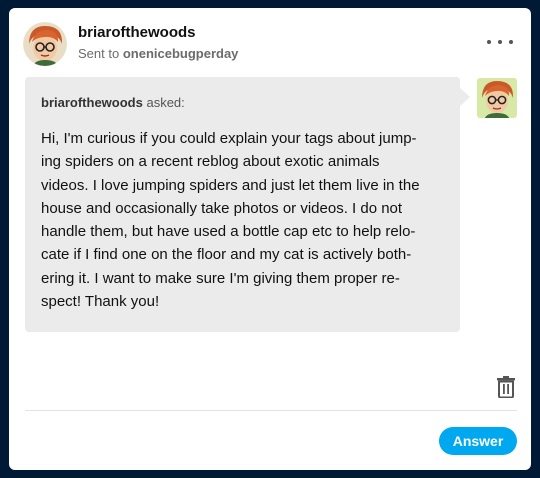 This screenshot has height=478, width=540. I want to click on sent-to-line: Sent to onenicebugperday, so click(158, 53).